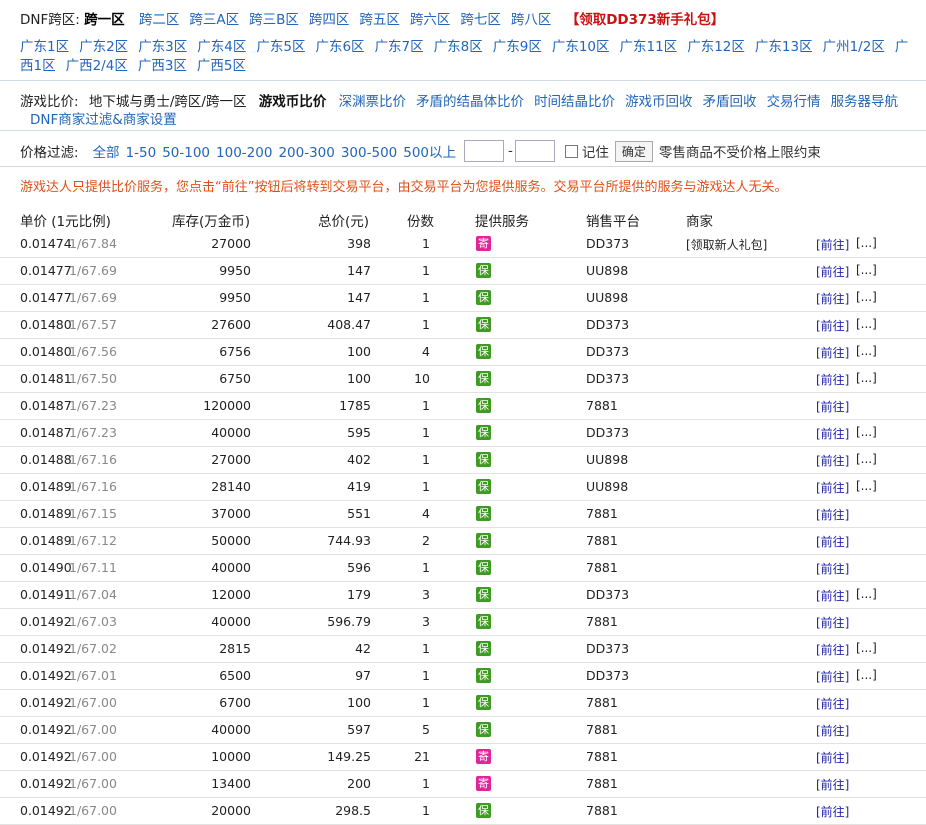 The image size is (926, 825). I want to click on quantity: 21, so click(422, 756).